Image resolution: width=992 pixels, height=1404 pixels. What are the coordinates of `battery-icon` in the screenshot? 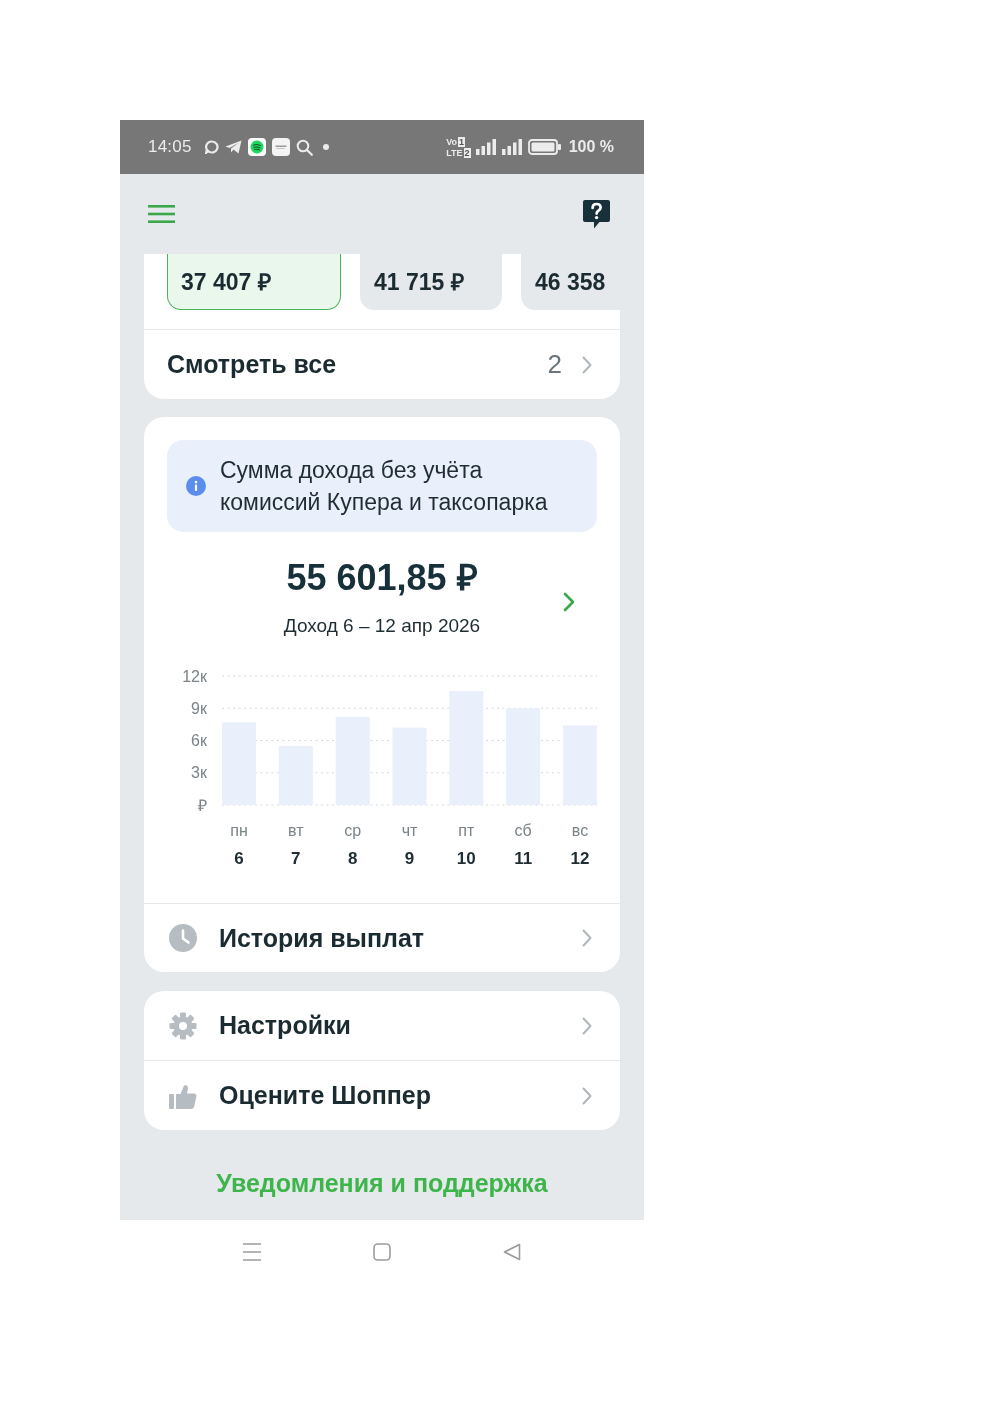 It's located at (544, 147).